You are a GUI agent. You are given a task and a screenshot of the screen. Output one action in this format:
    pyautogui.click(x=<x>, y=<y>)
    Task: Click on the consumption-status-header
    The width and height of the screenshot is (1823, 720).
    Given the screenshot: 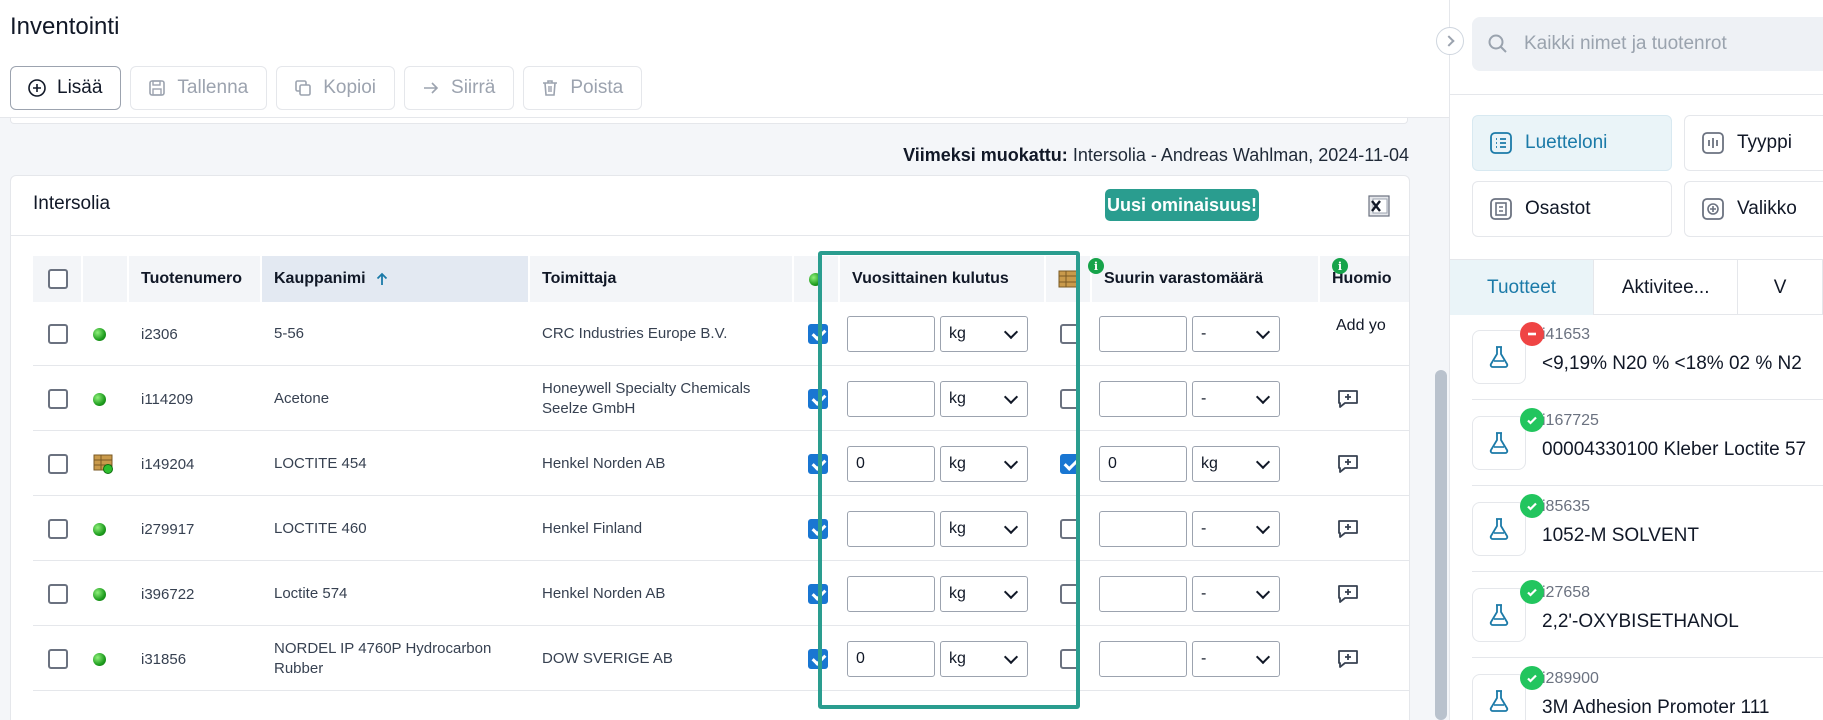 What is the action you would take?
    pyautogui.click(x=817, y=279)
    